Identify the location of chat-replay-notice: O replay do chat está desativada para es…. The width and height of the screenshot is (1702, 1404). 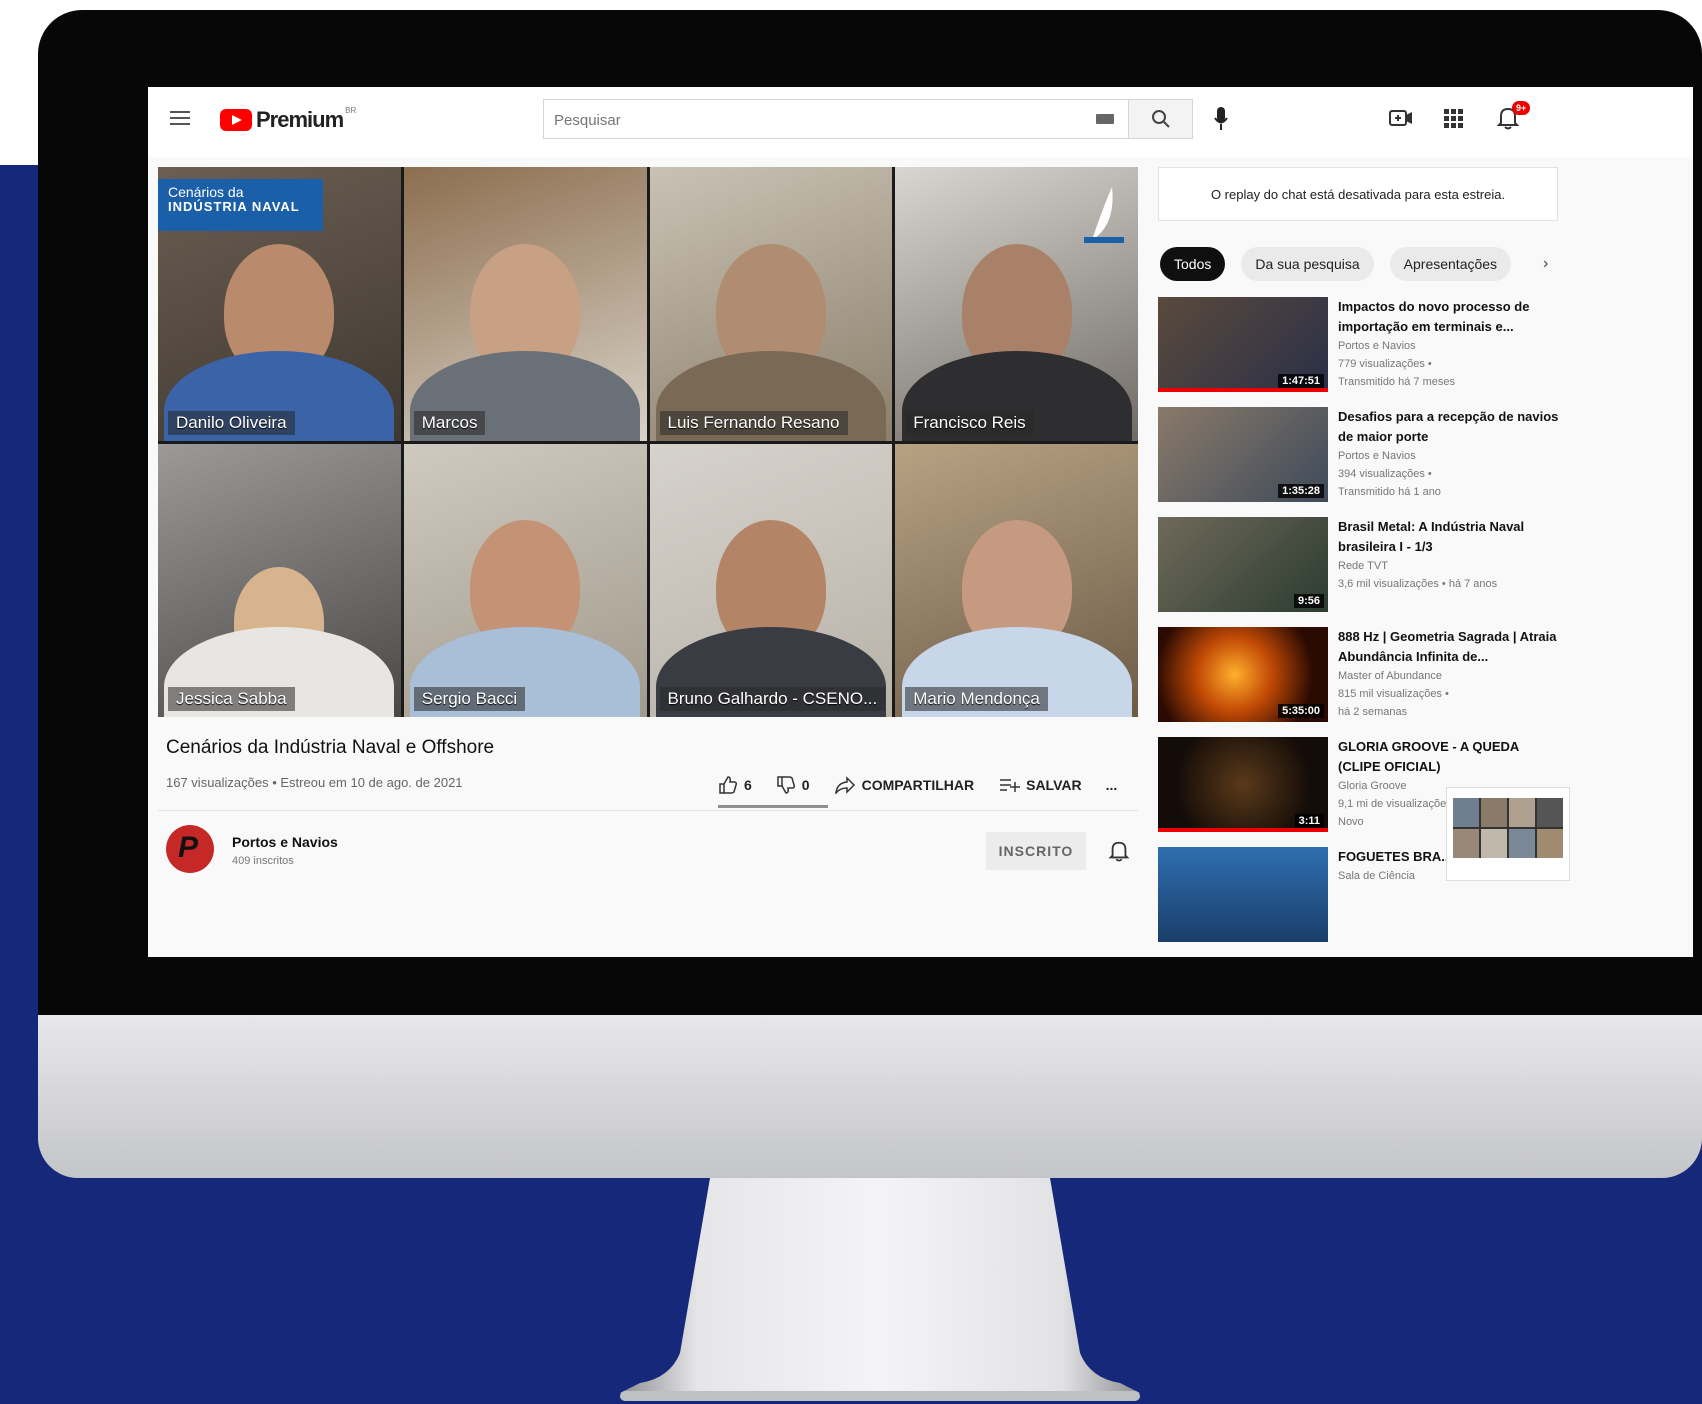
(1358, 194).